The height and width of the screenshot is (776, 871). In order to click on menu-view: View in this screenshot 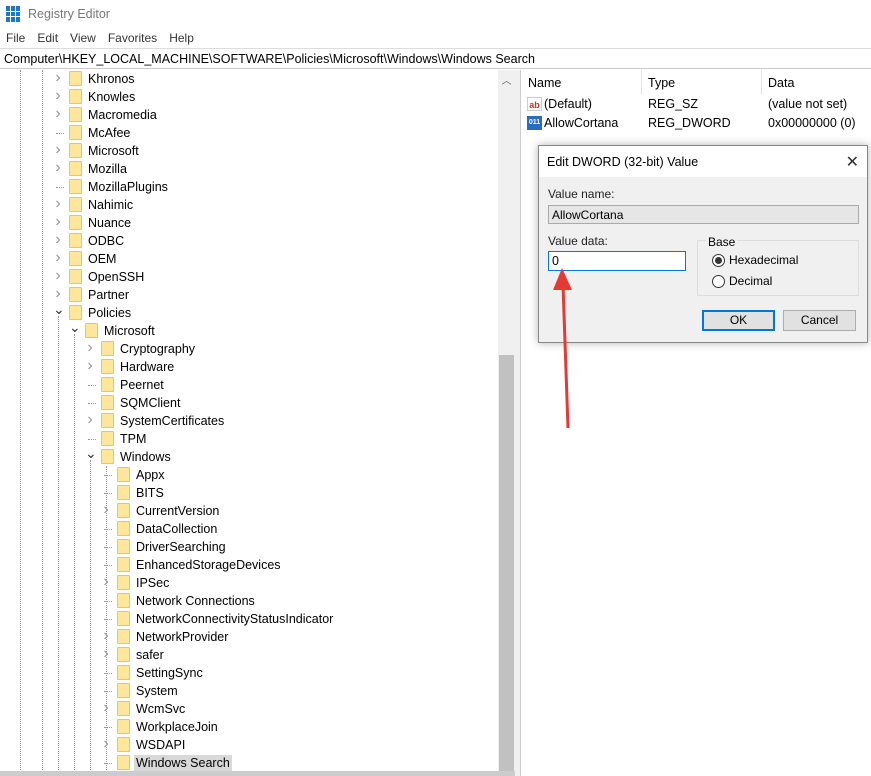, I will do `click(83, 38)`.